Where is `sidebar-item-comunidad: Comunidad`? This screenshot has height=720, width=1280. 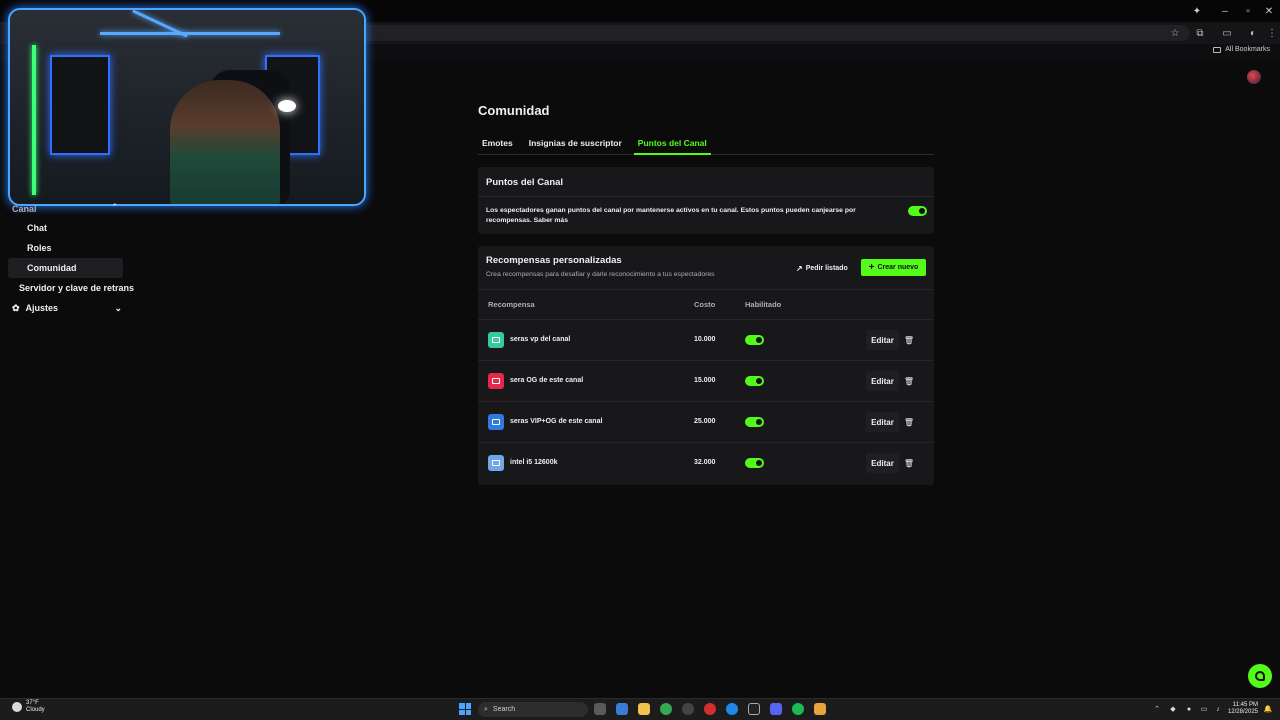
sidebar-item-comunidad: Comunidad is located at coordinates (65, 268).